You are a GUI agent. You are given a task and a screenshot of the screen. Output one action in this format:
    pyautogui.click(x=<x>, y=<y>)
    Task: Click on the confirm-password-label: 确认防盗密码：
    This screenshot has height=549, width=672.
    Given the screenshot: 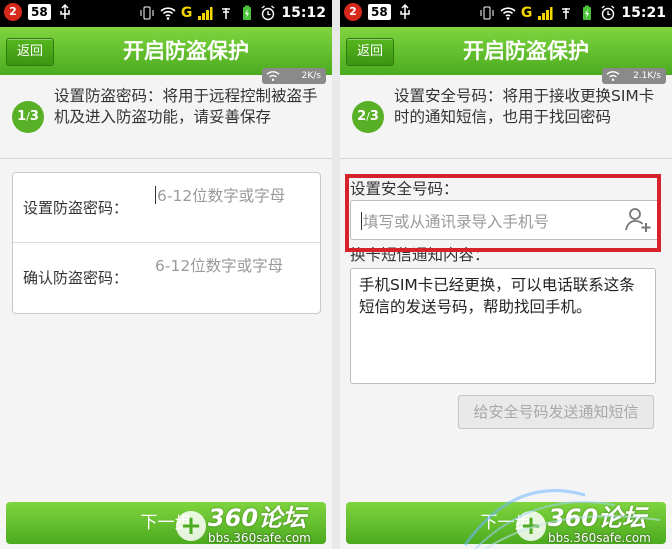 What is the action you would take?
    pyautogui.click(x=76, y=278)
    